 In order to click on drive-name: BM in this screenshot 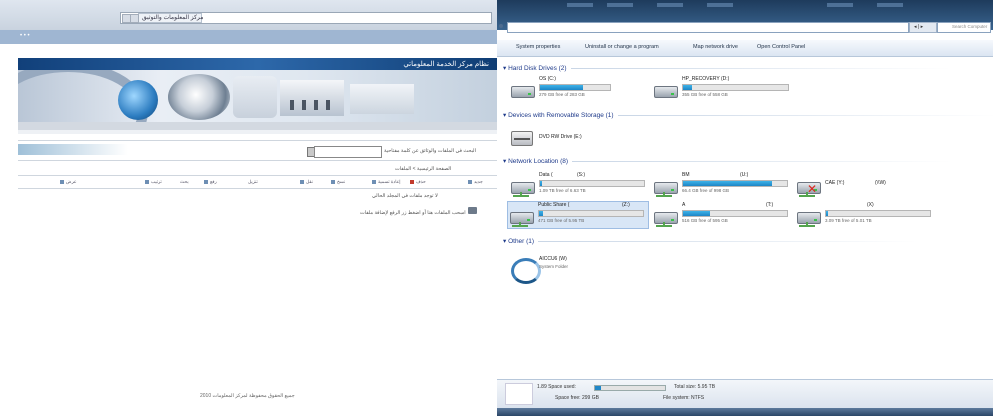, I will do `click(686, 175)`.